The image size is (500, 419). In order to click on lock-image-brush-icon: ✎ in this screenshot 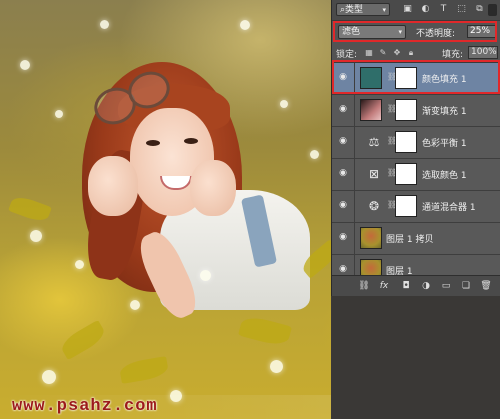, I will do `click(383, 52)`.